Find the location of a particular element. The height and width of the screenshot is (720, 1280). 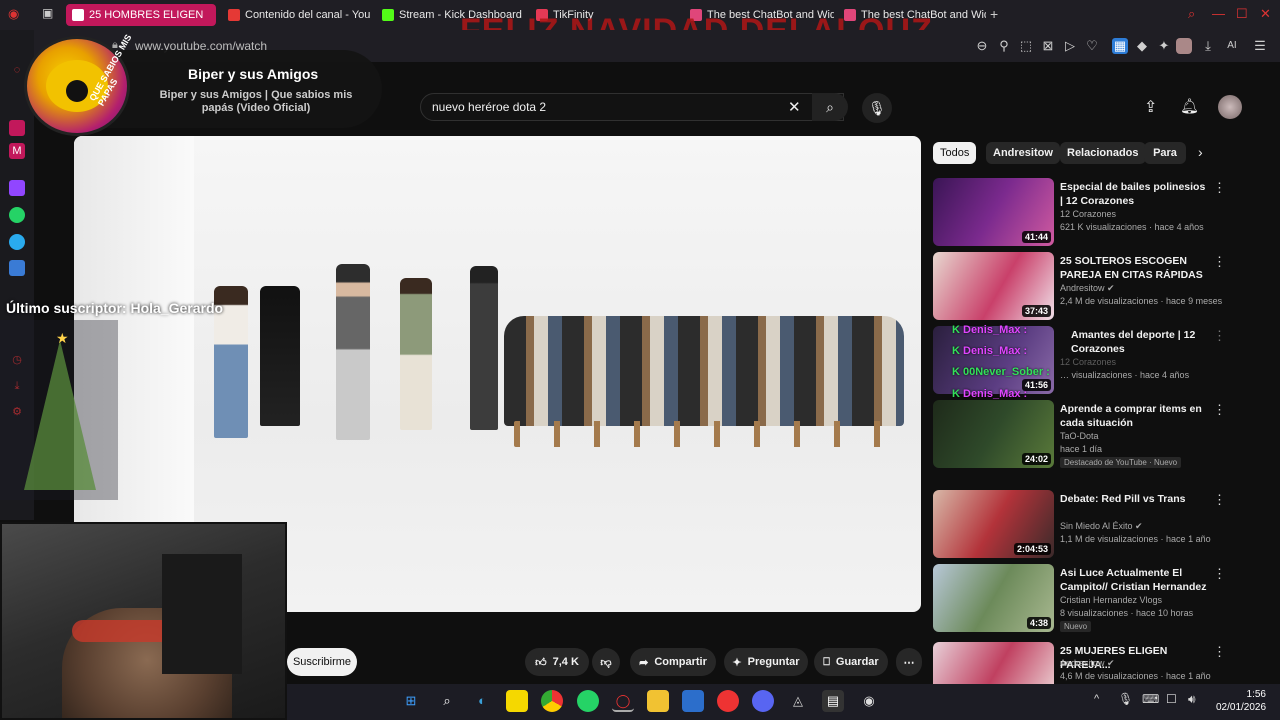

video-title: Debate: Red Pill vs Trans is located at coordinates (1135, 499).